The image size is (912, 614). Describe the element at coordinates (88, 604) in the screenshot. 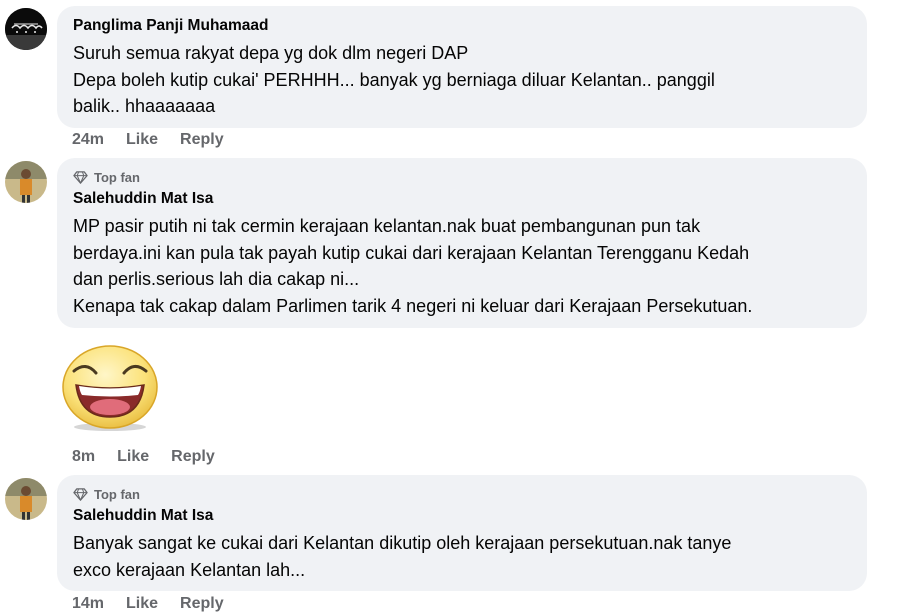

I see `comment-timestamp: 14m` at that location.